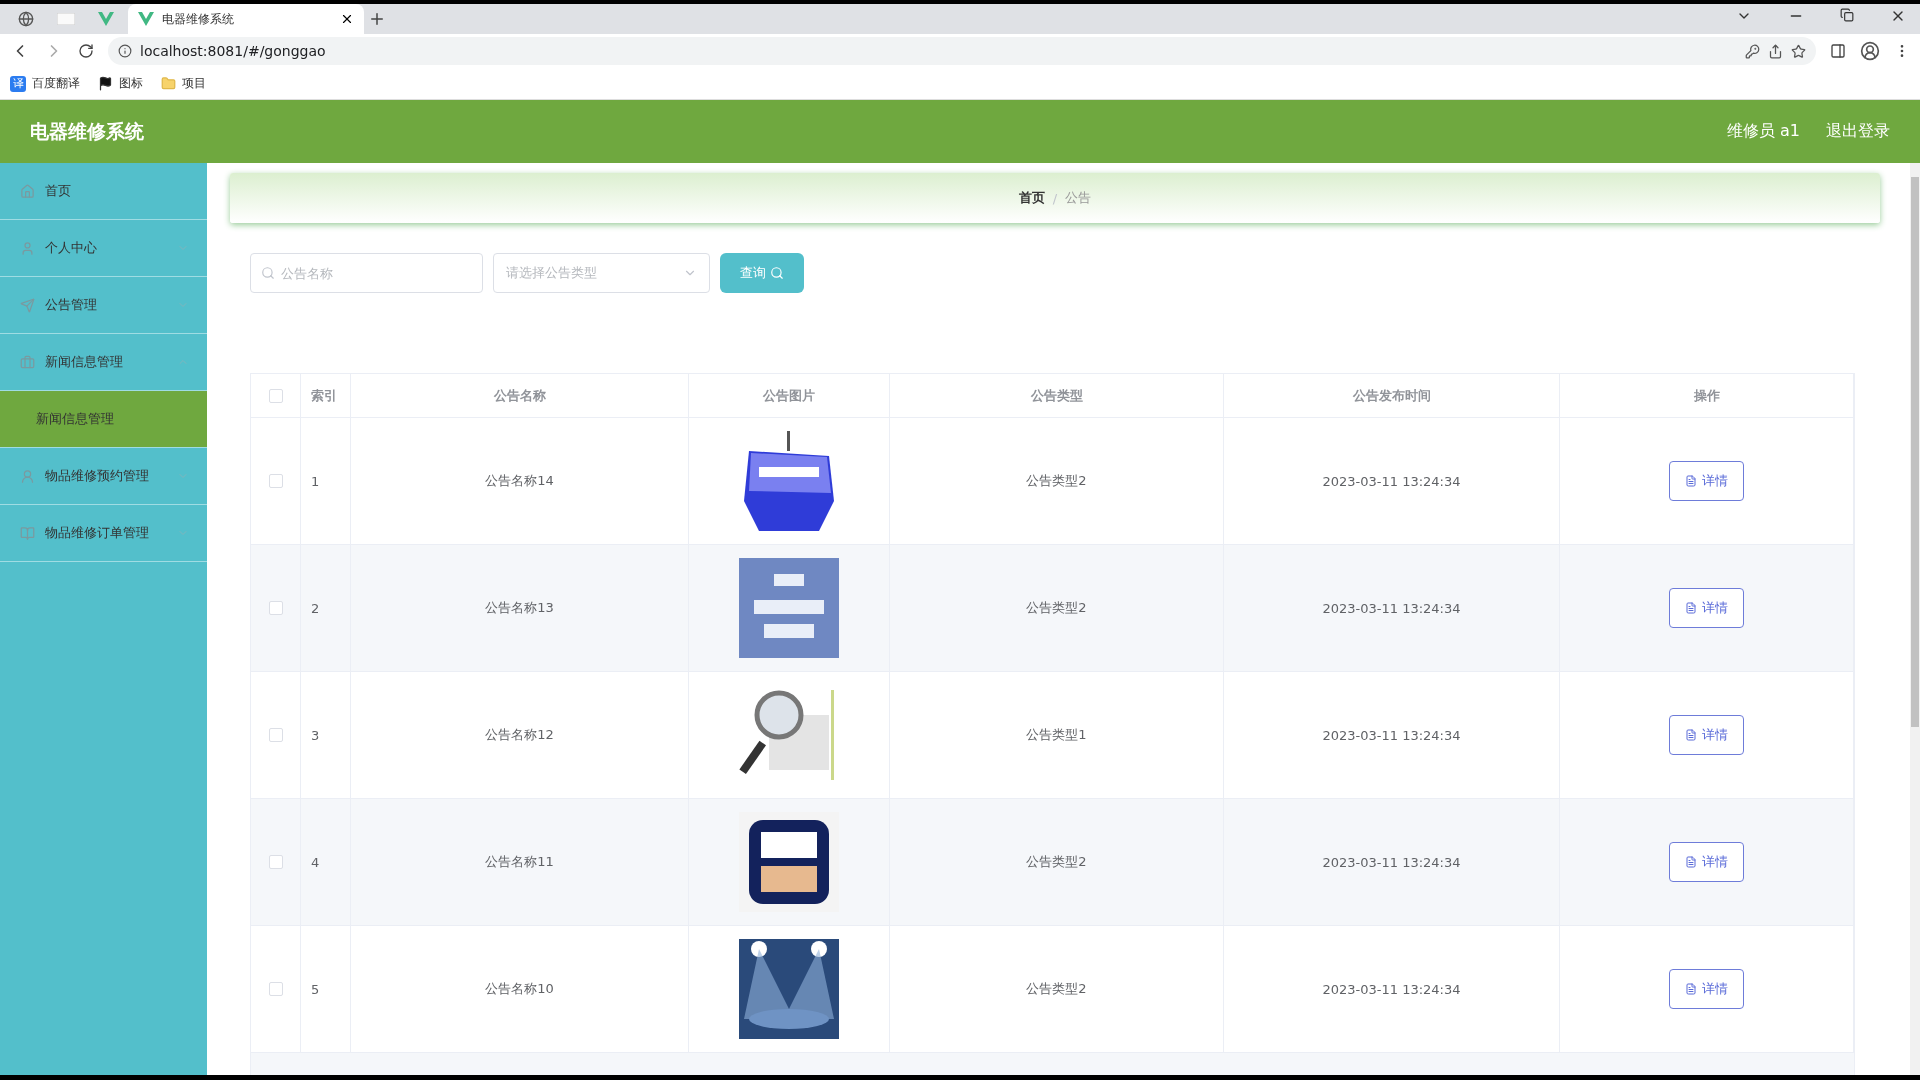 Image resolution: width=1920 pixels, height=1080 pixels. I want to click on reload-icon, so click(86, 51).